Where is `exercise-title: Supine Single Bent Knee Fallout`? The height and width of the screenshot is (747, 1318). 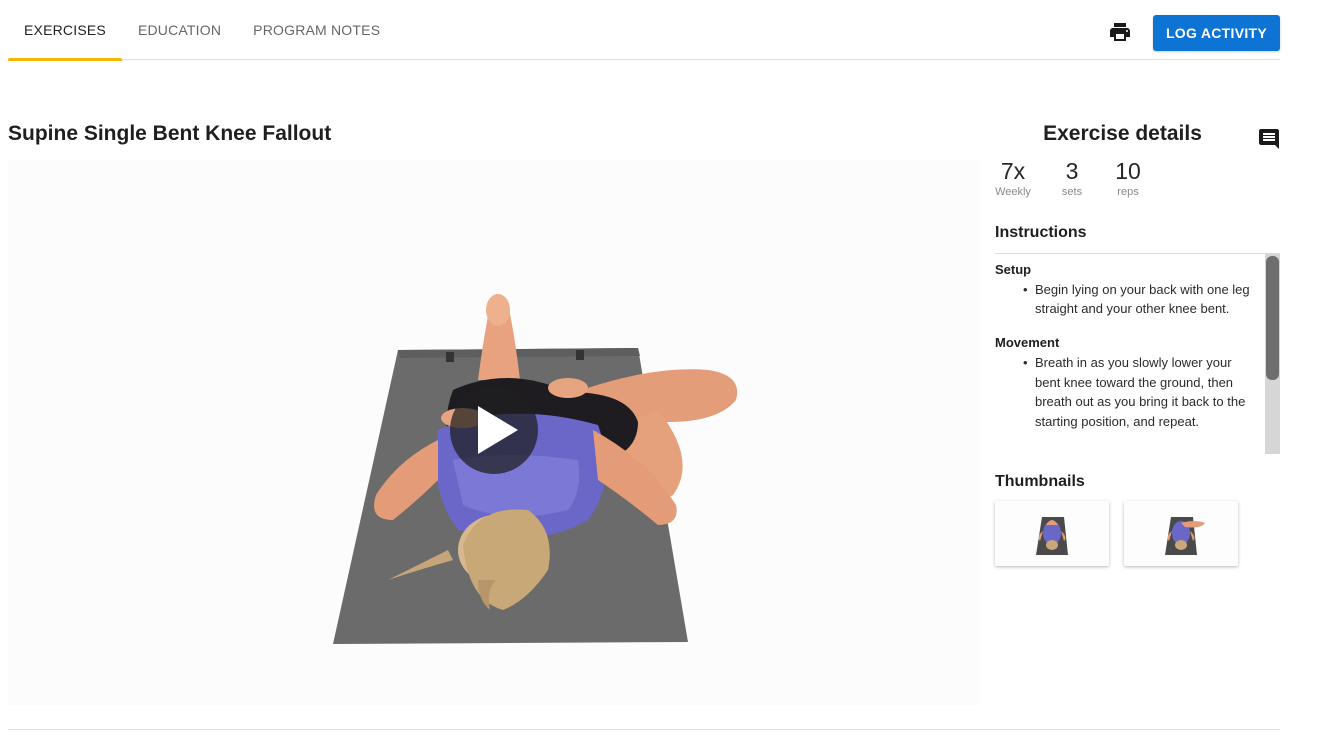 exercise-title: Supine Single Bent Knee Fallout is located at coordinates (170, 133).